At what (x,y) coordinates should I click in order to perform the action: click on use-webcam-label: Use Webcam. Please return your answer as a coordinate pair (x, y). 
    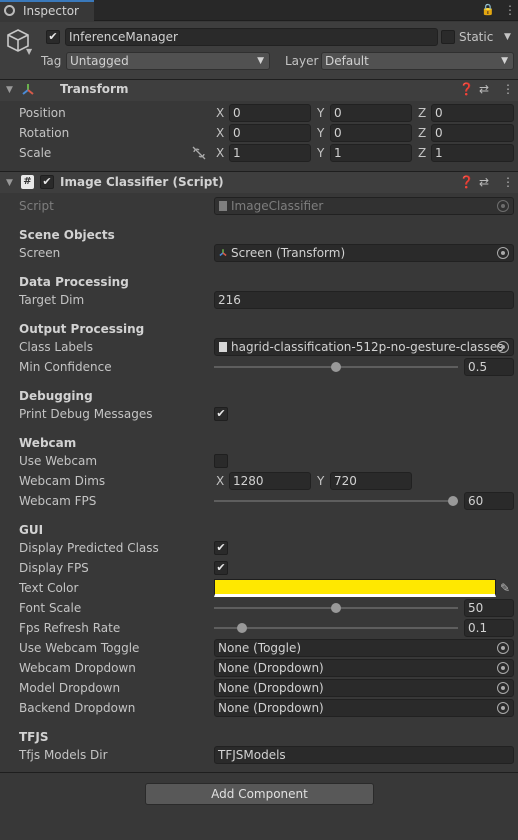
    Looking at the image, I should click on (58, 461).